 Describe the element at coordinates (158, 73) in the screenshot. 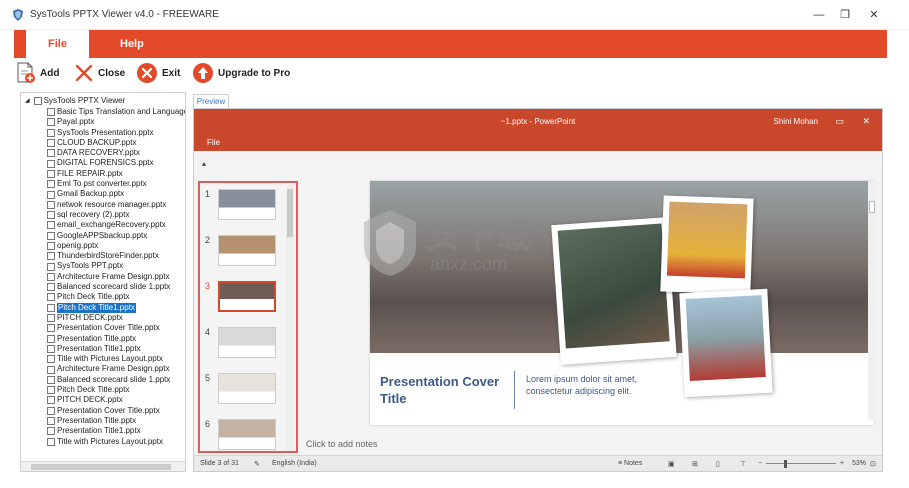

I see `exit-button: Exit` at that location.